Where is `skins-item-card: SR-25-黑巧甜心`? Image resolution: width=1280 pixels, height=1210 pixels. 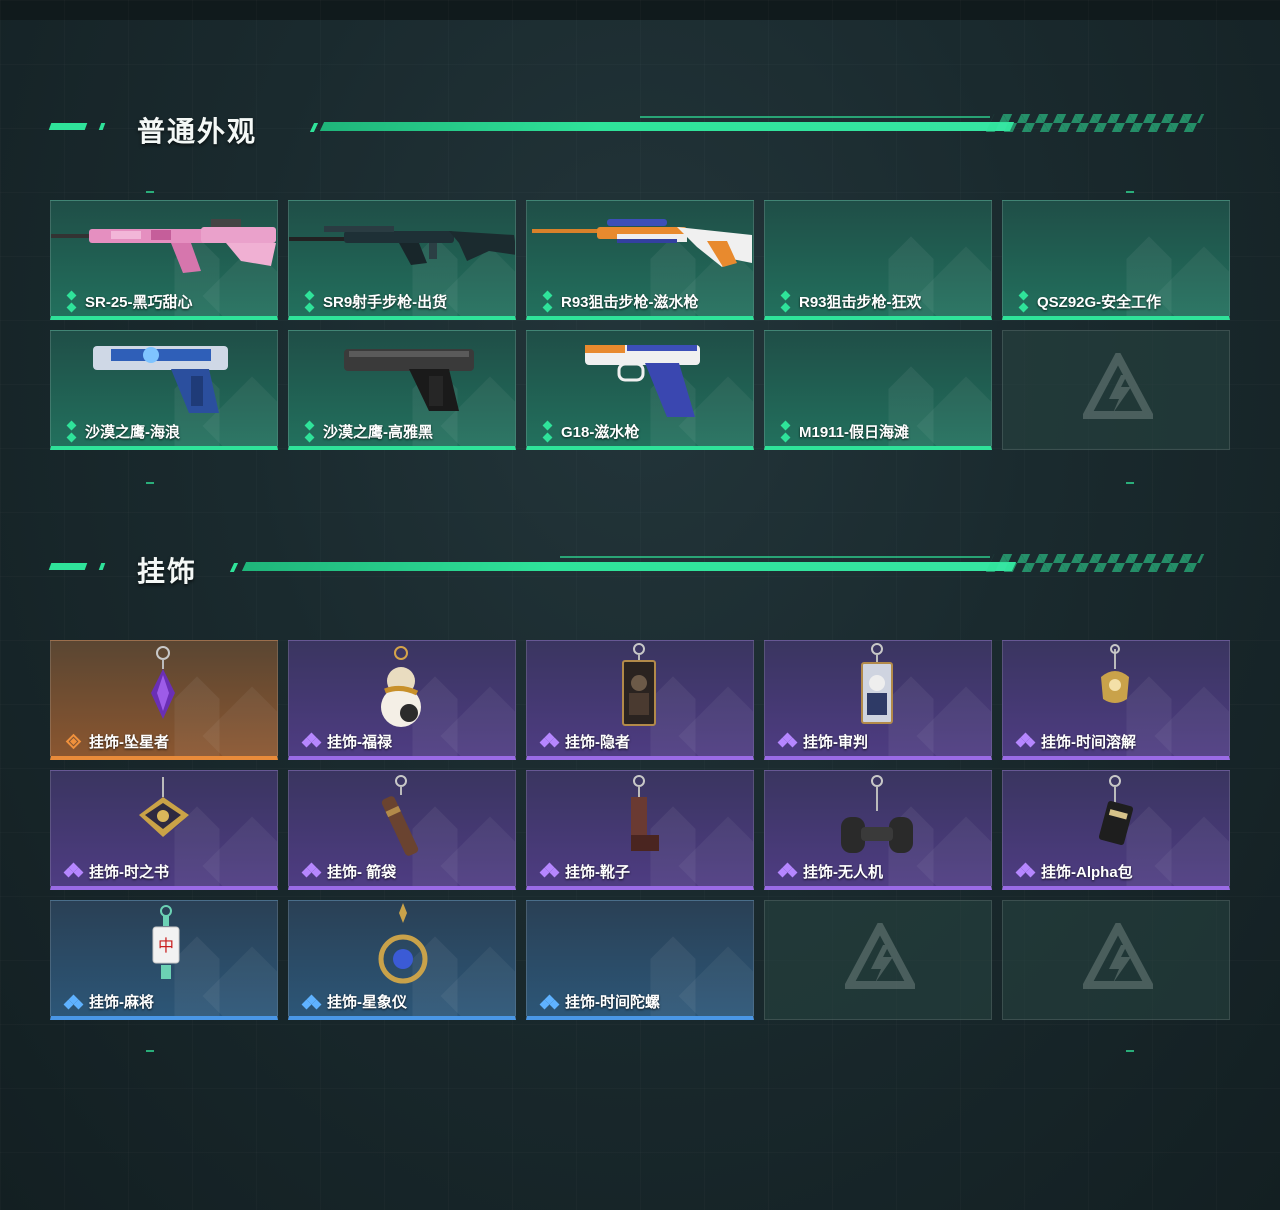 skins-item-card: SR-25-黑巧甜心 is located at coordinates (164, 260).